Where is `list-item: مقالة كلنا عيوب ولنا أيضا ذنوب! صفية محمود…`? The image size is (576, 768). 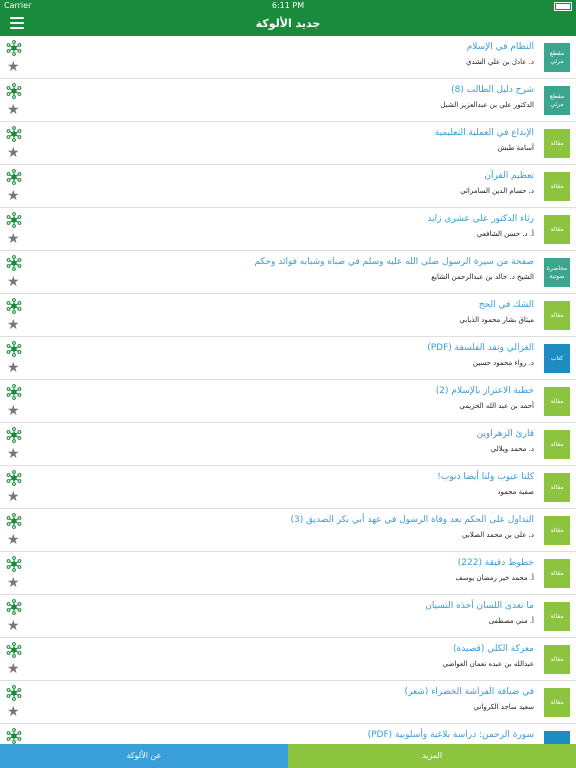 list-item: مقالة كلنا عيوب ولنا أيضا ذنوب! صفية محمود… is located at coordinates (288, 487).